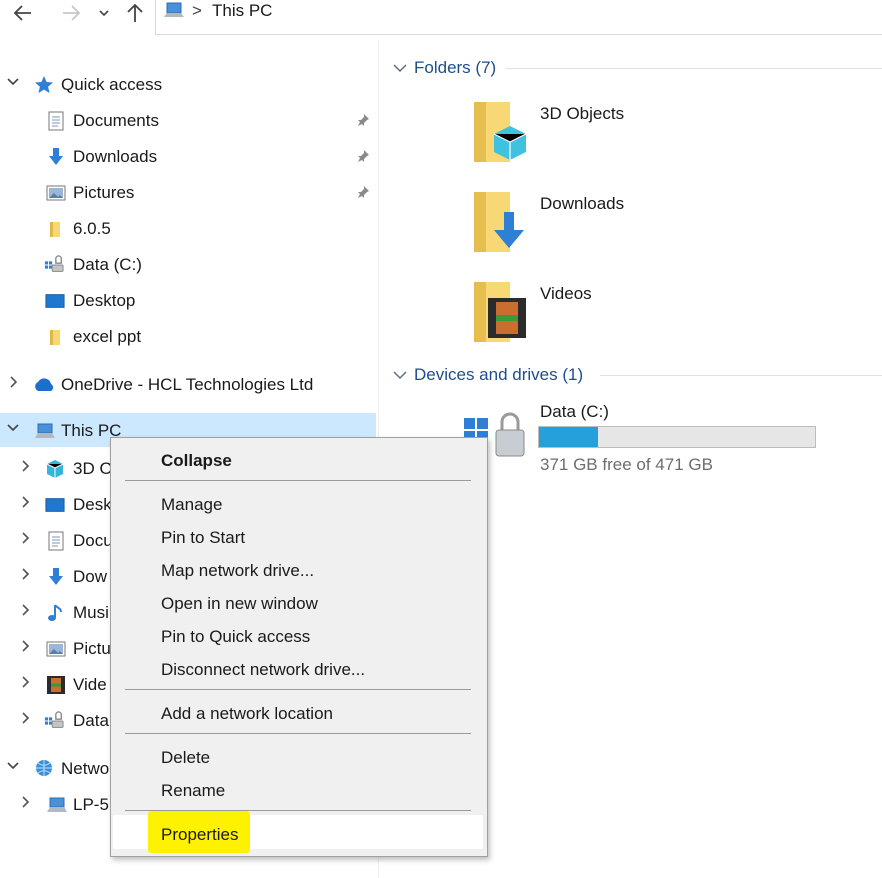 This screenshot has width=882, height=878. I want to click on section-folders-header: Folders (7), so click(444, 68).